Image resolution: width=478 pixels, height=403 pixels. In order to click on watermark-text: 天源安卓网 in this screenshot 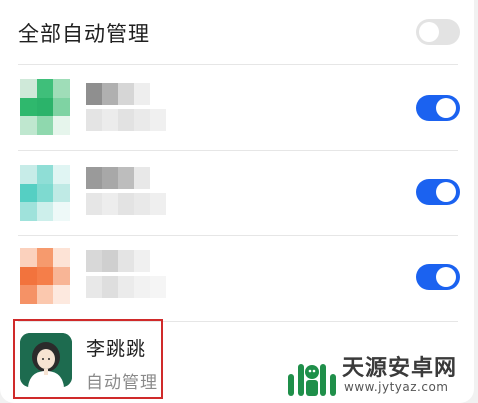, I will do `click(400, 368)`.